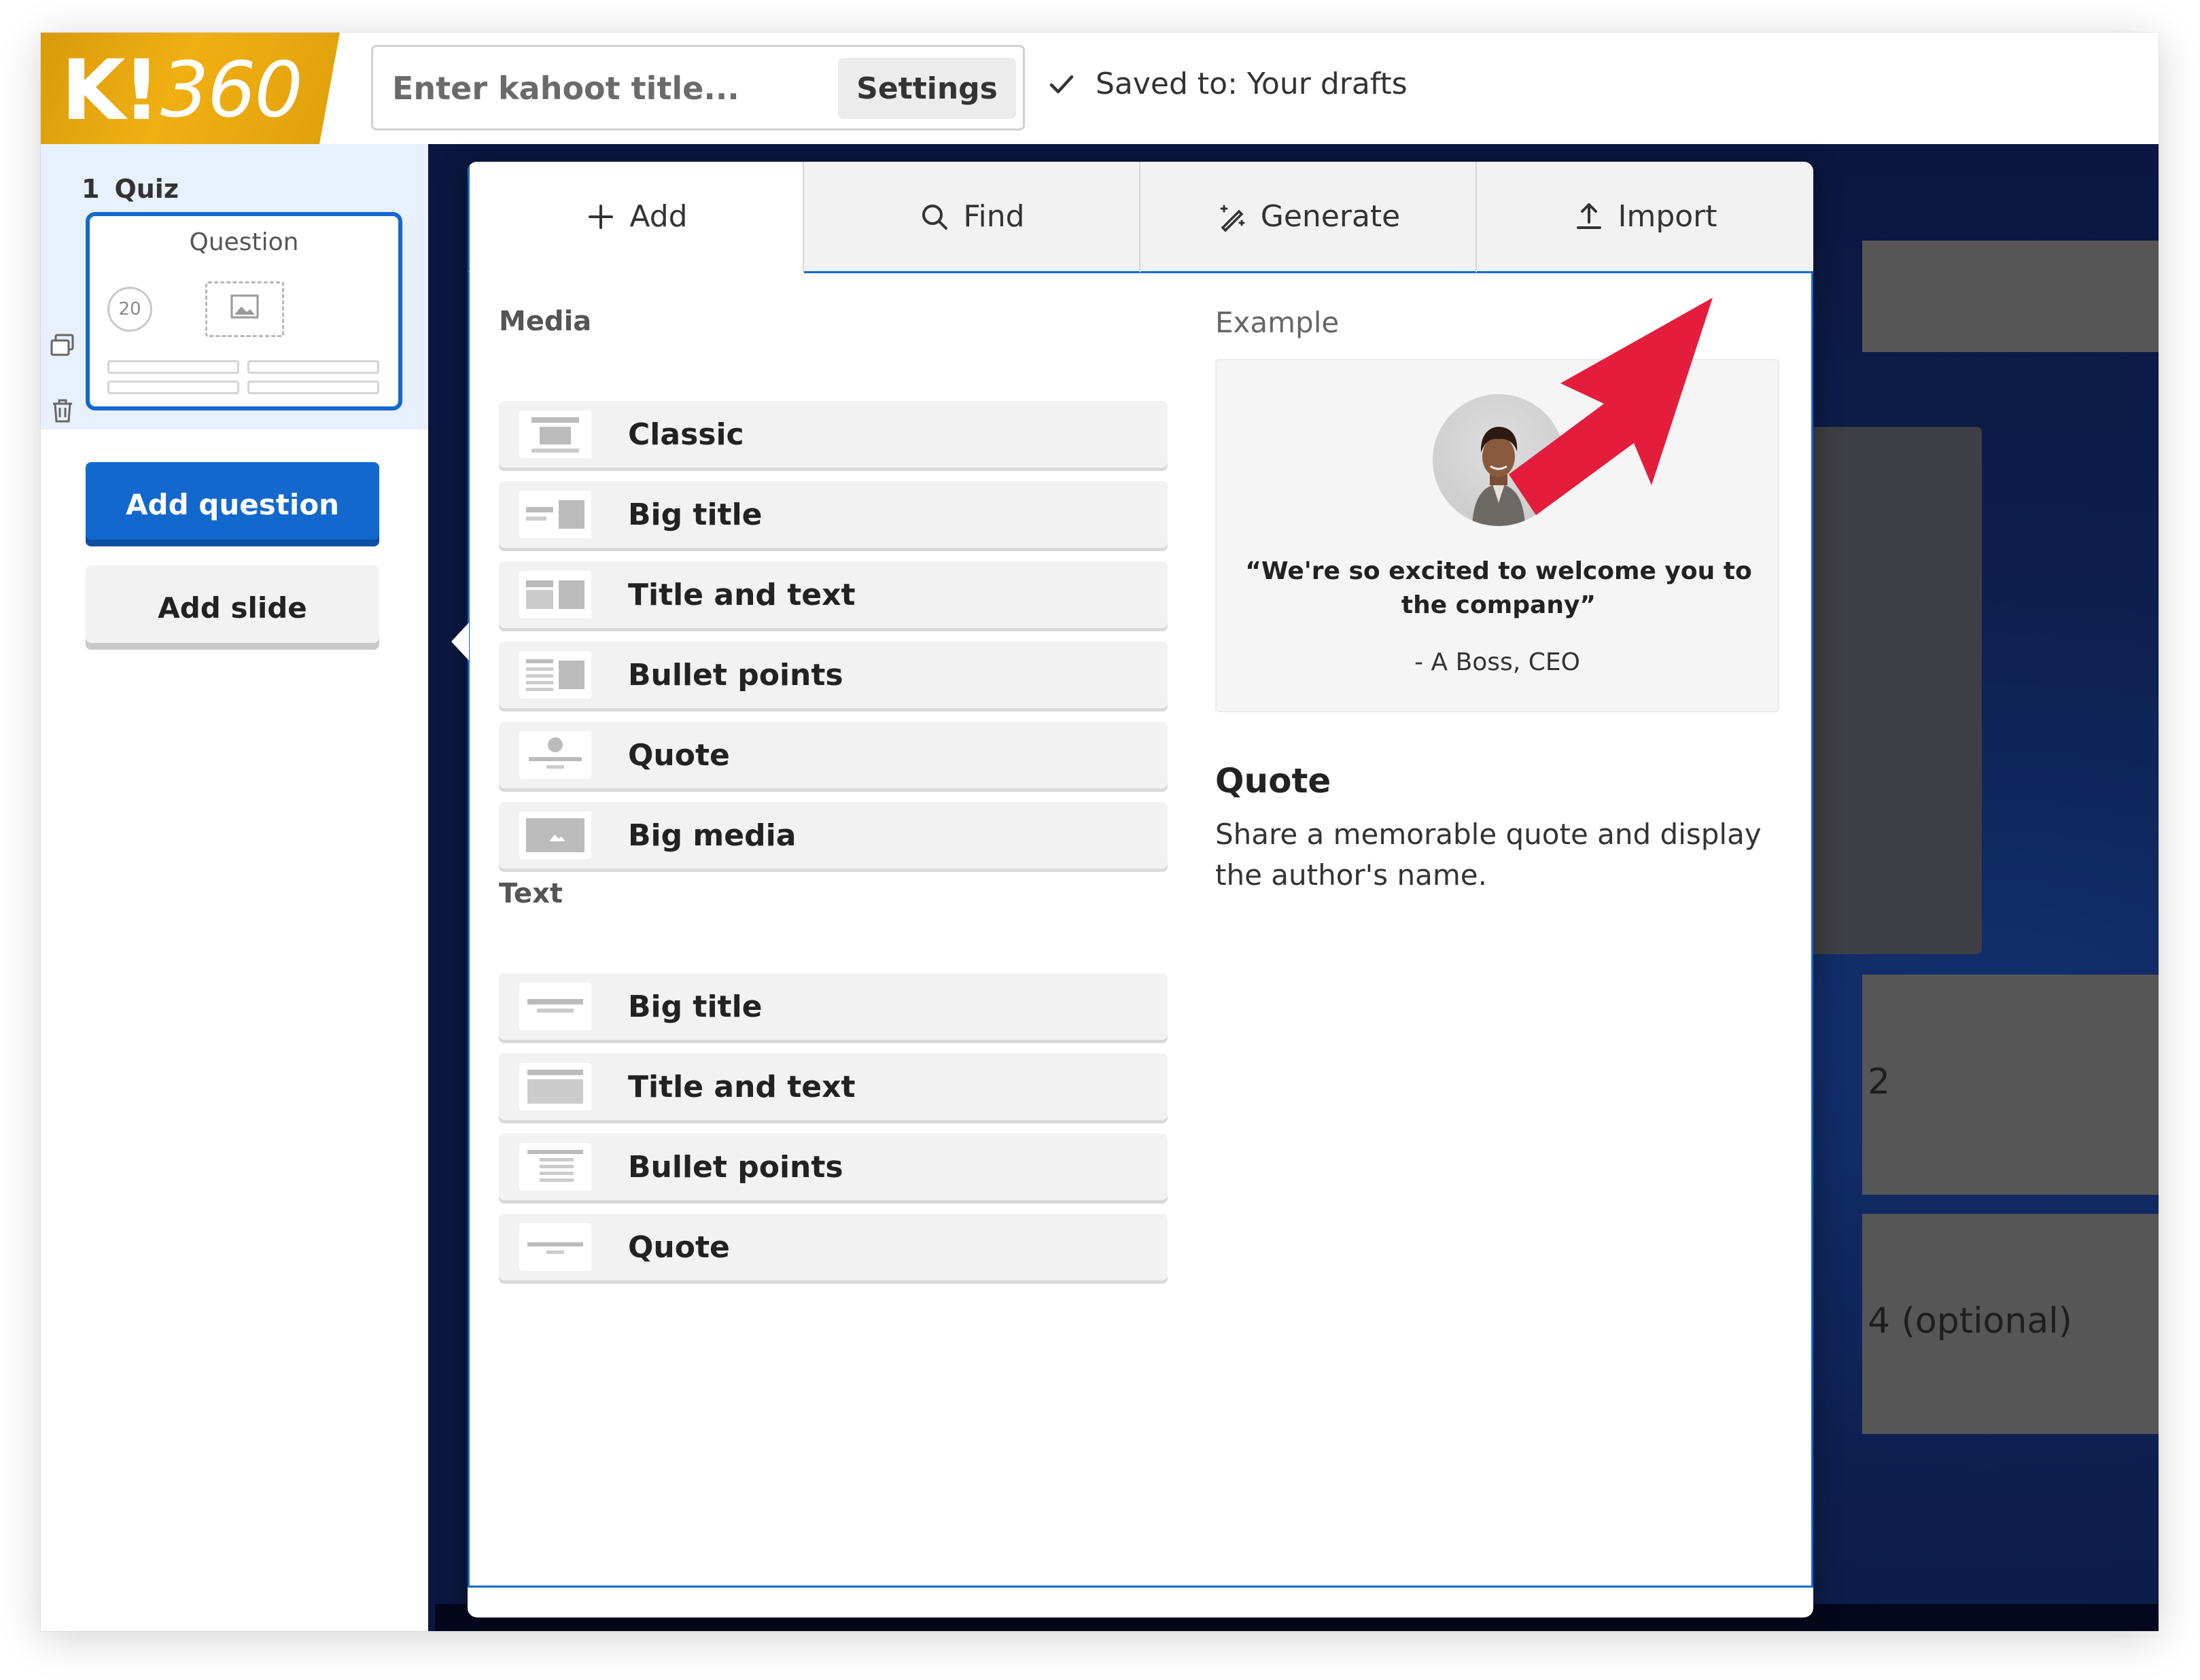 This screenshot has height=1680, width=2200. Describe the element at coordinates (1890, 690) in the screenshot. I see `canvas-media-area` at that location.